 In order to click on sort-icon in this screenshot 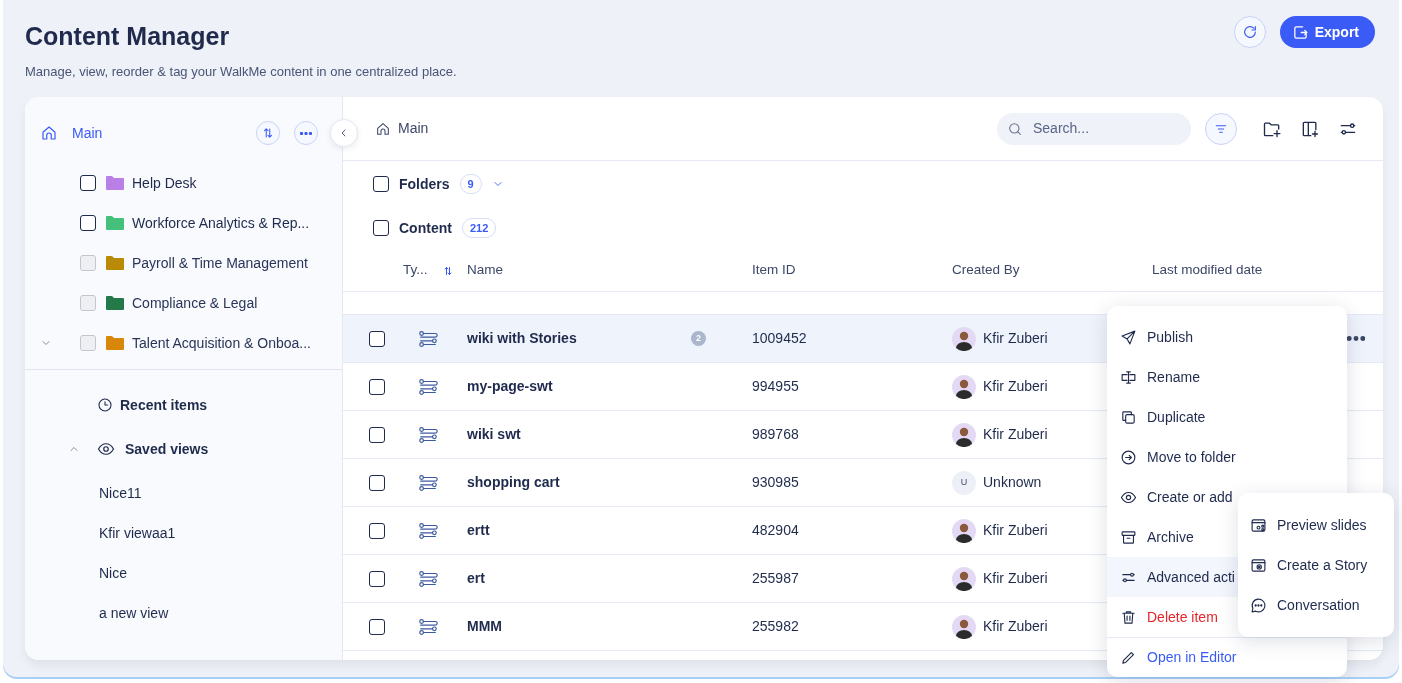, I will do `click(268, 133)`.